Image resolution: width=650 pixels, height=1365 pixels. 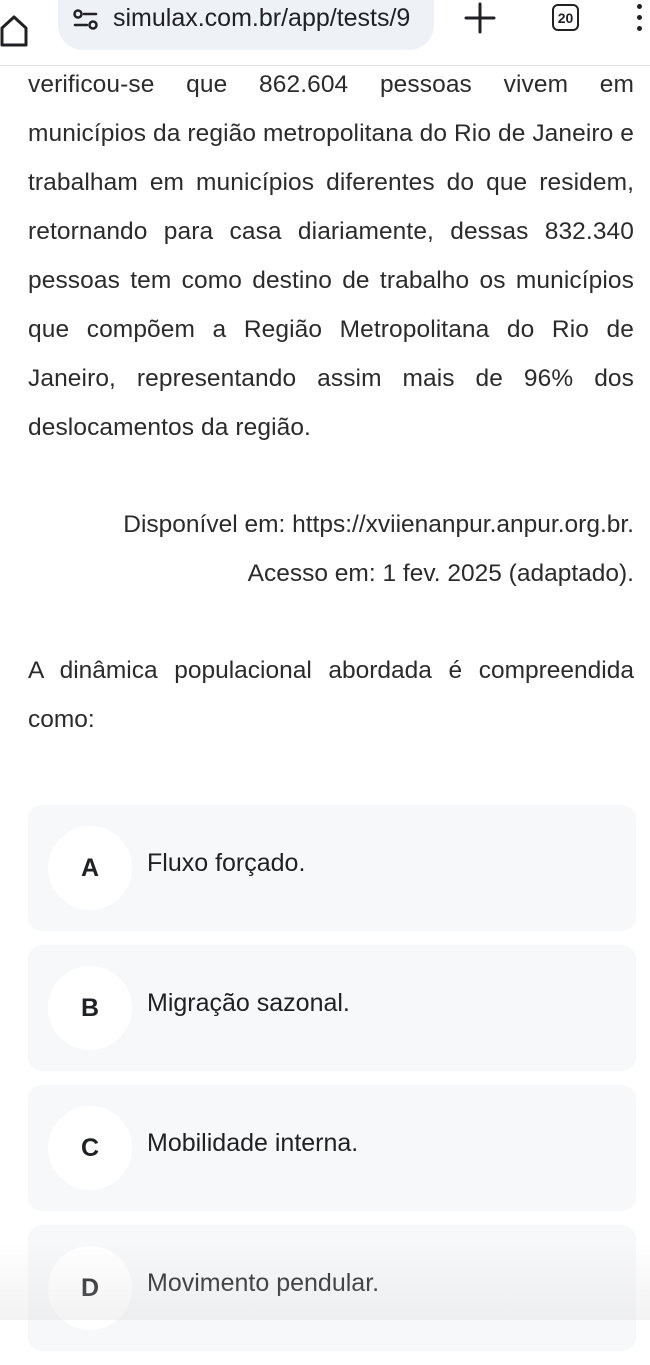 What do you see at coordinates (639, 21) in the screenshot?
I see `more-vert-icon` at bounding box center [639, 21].